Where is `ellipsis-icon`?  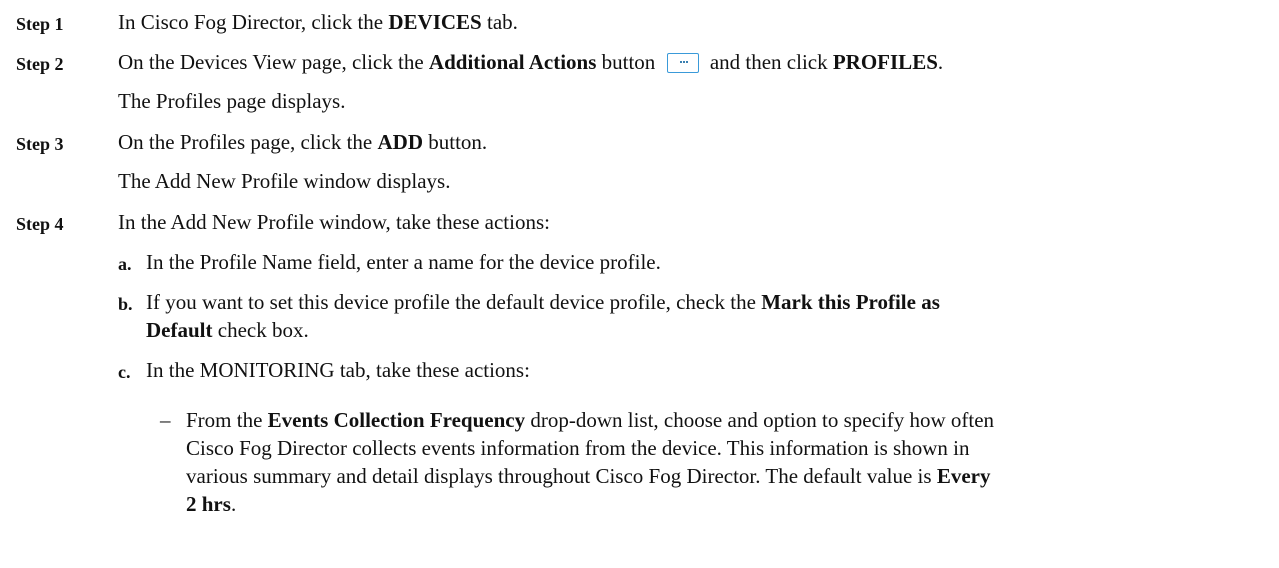 ellipsis-icon is located at coordinates (682, 63).